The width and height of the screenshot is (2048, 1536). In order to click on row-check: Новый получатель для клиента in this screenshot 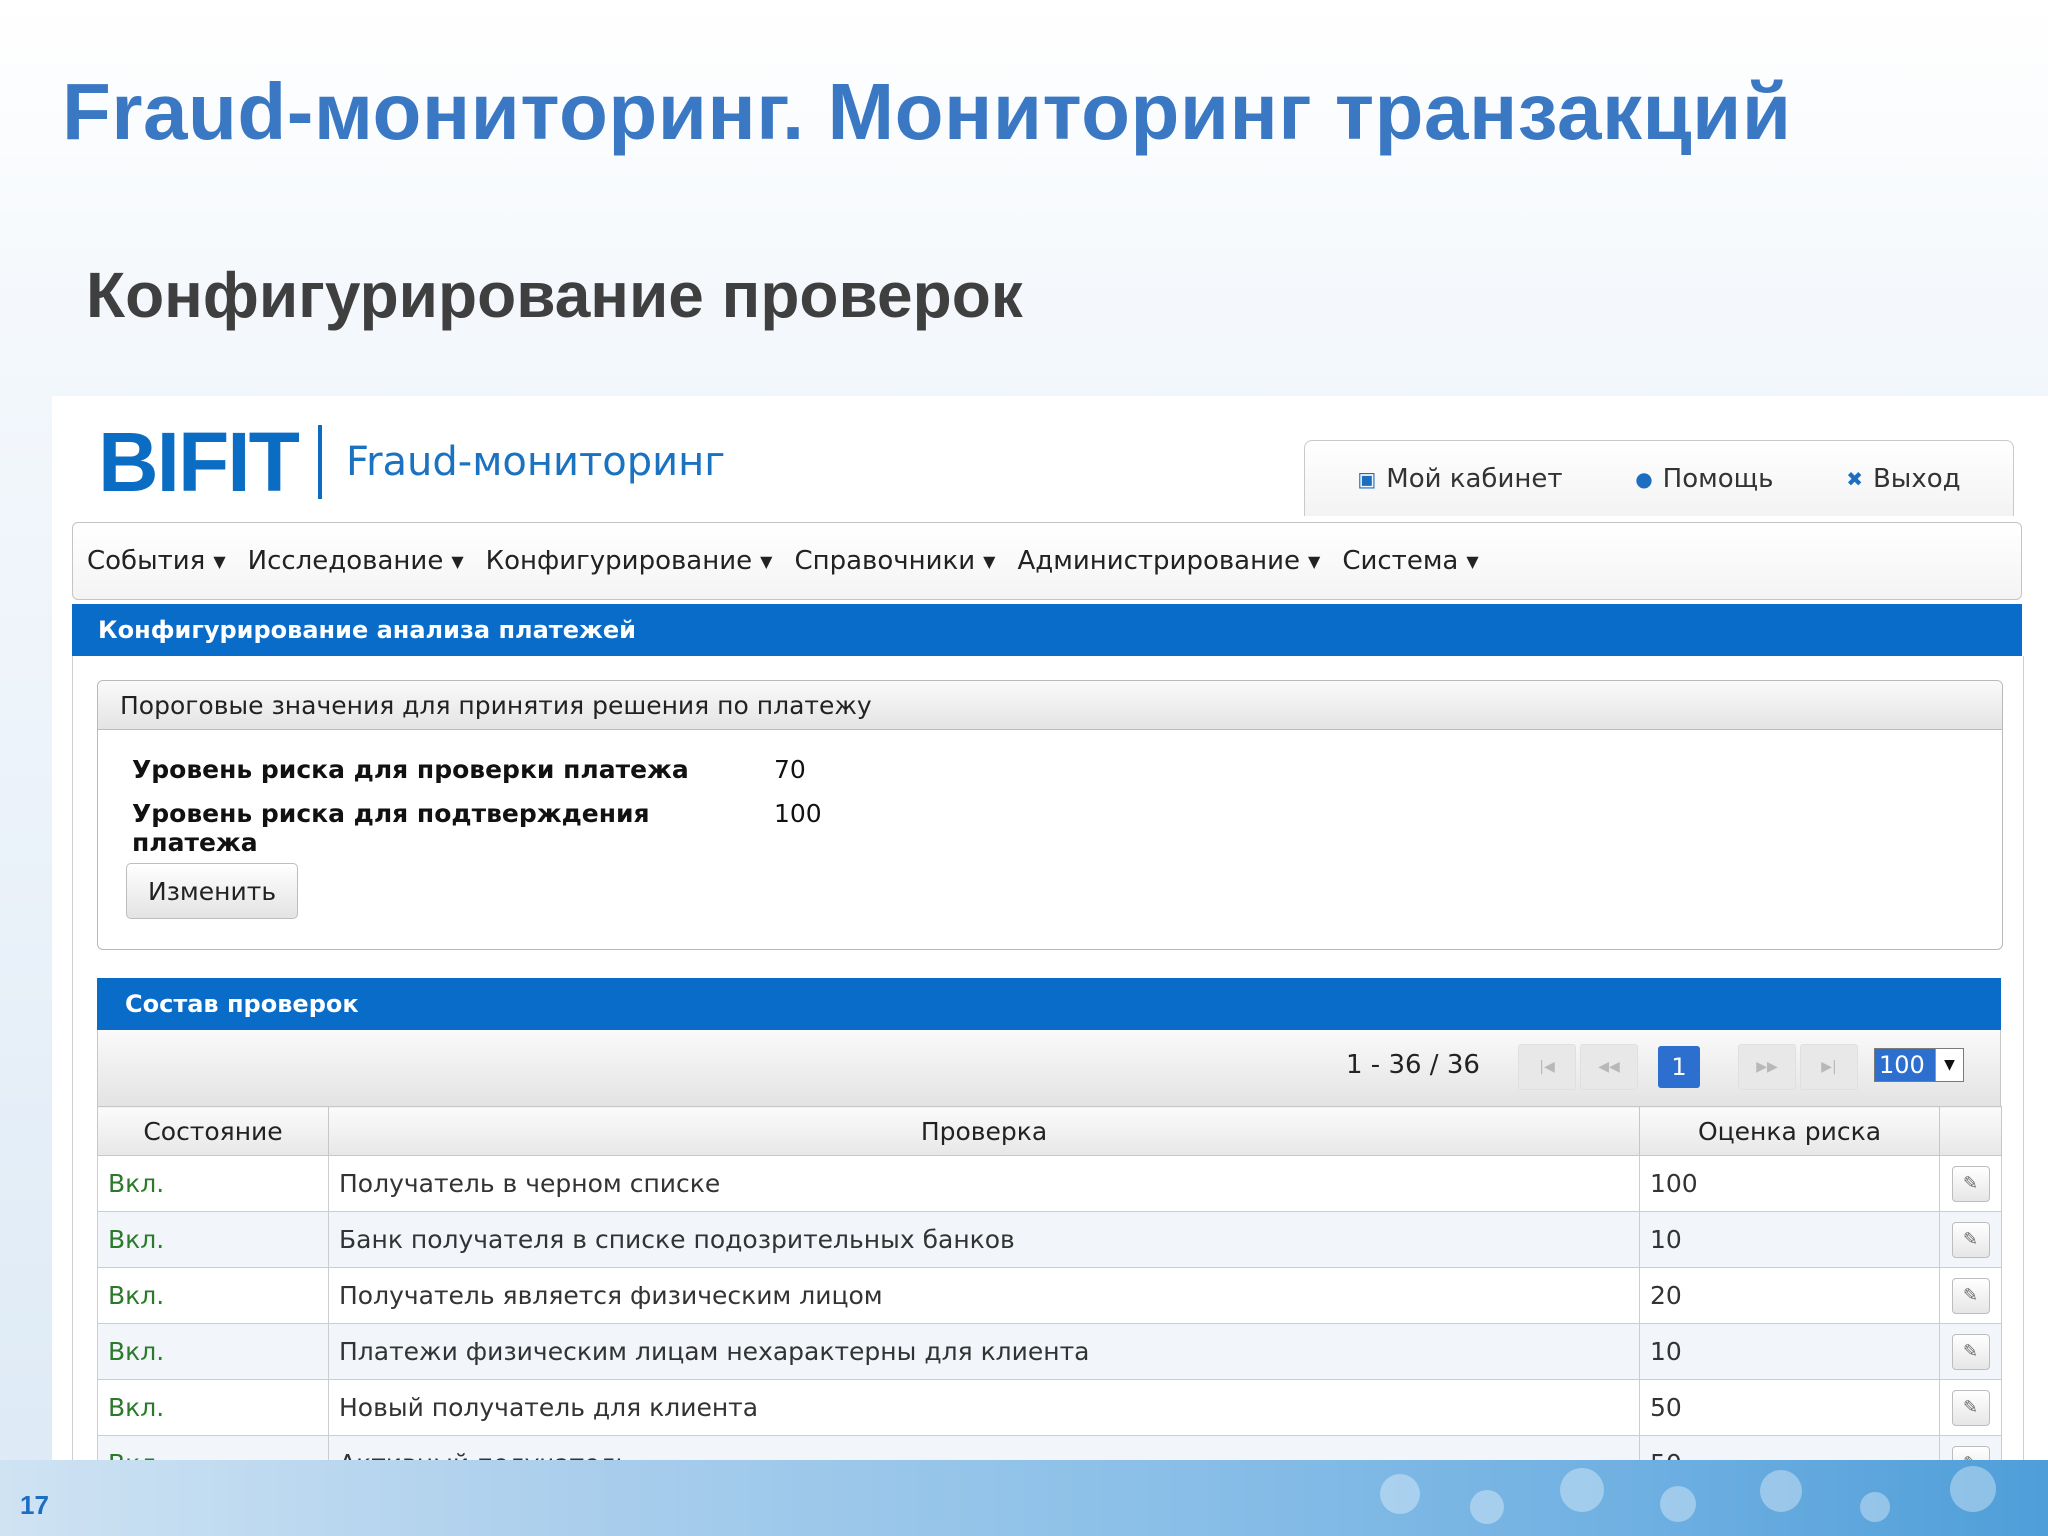, I will do `click(984, 1407)`.